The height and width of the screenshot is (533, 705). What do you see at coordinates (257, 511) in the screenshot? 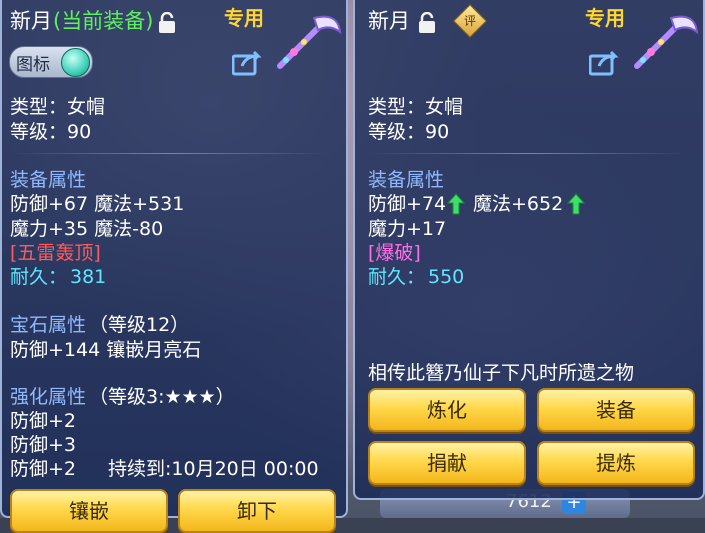
I see `remove-button: 卸下` at bounding box center [257, 511].